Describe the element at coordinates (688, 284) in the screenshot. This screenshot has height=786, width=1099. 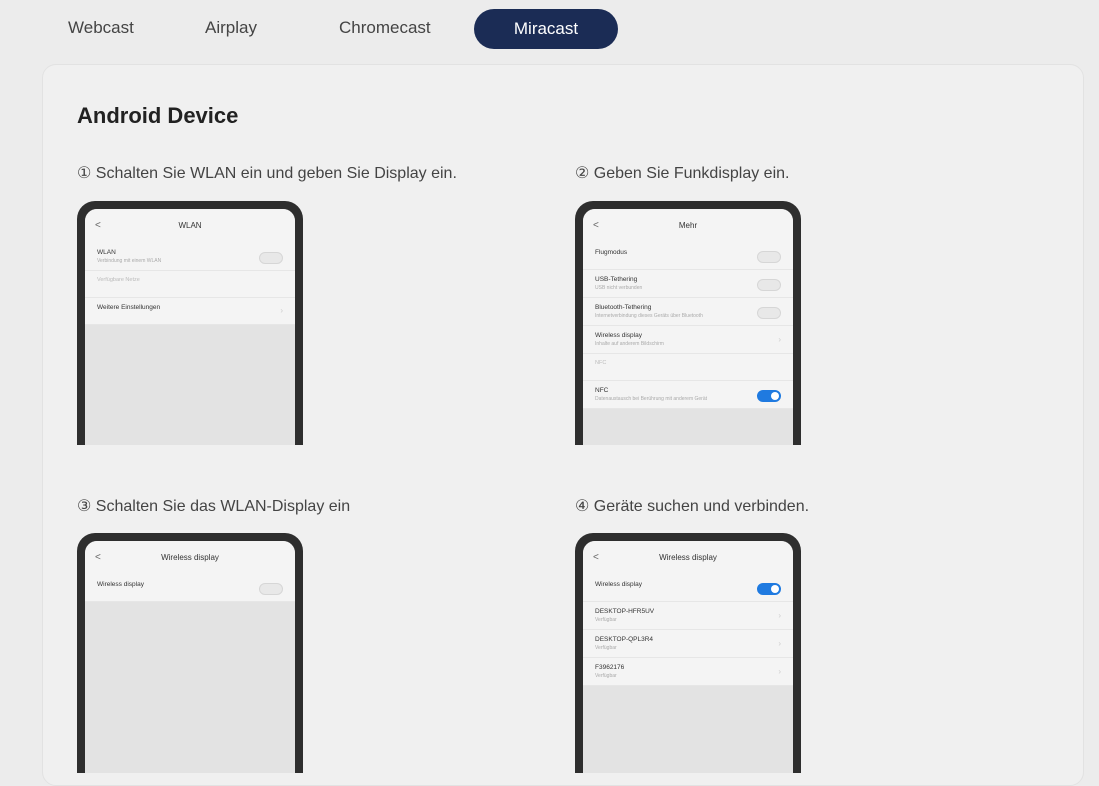
I see `phone-setting-row: USB-Tethering USB nicht verbunden` at that location.